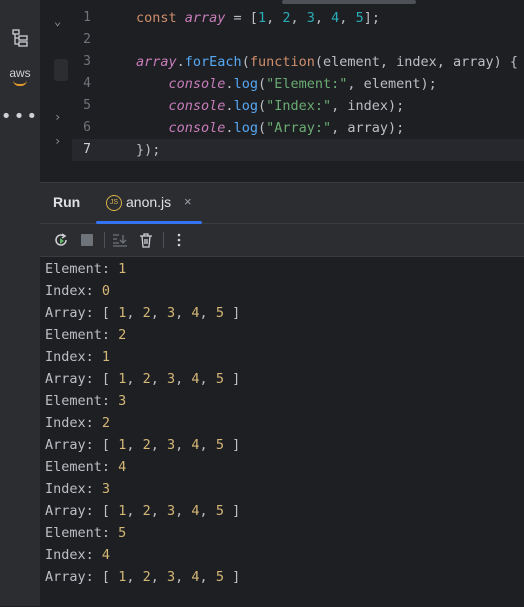 This screenshot has width=524, height=607. What do you see at coordinates (114, 203) in the screenshot?
I see `js-file-icon: JS` at bounding box center [114, 203].